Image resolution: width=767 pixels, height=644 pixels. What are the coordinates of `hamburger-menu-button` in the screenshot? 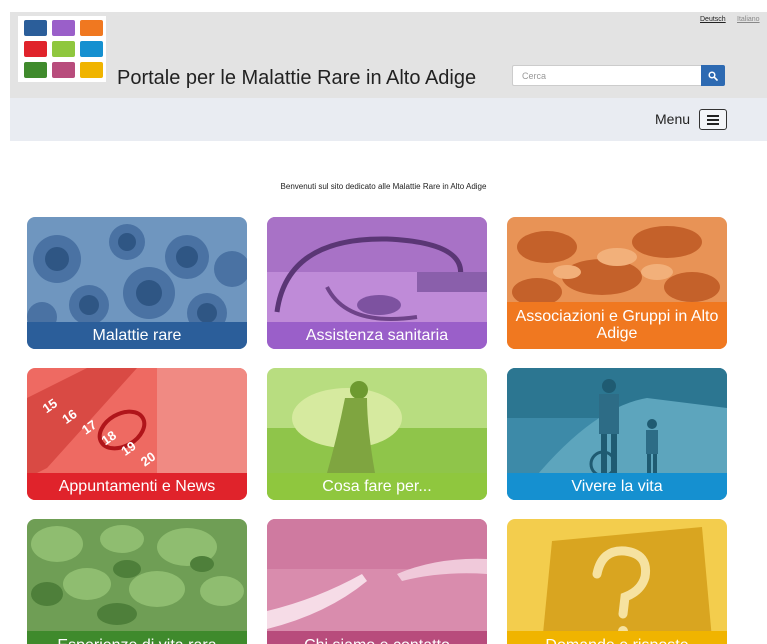 It's located at (713, 119).